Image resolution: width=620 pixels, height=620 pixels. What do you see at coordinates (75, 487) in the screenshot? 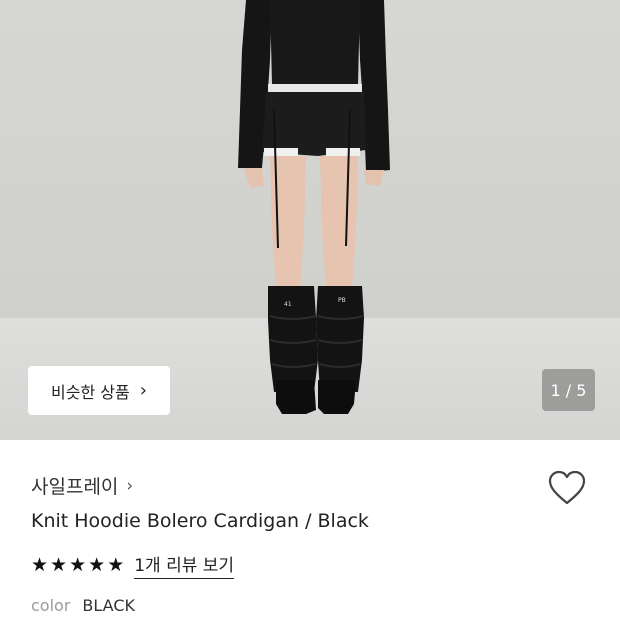
I see `brand-name: 사일프레이` at bounding box center [75, 487].